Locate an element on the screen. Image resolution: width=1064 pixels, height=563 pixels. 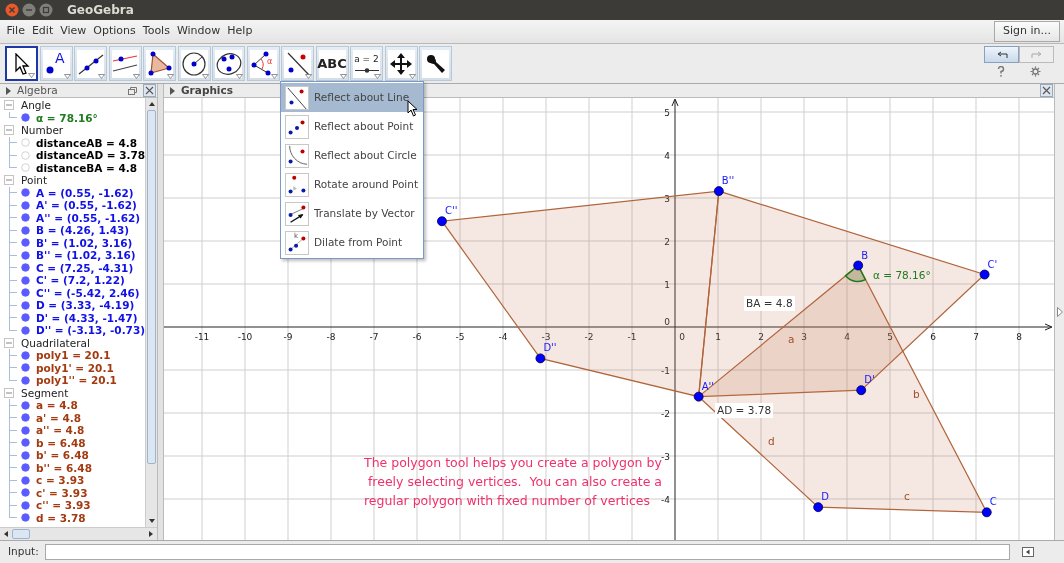
algebra-entry: D'' = (-3.13, -0.73) is located at coordinates (90, 330).